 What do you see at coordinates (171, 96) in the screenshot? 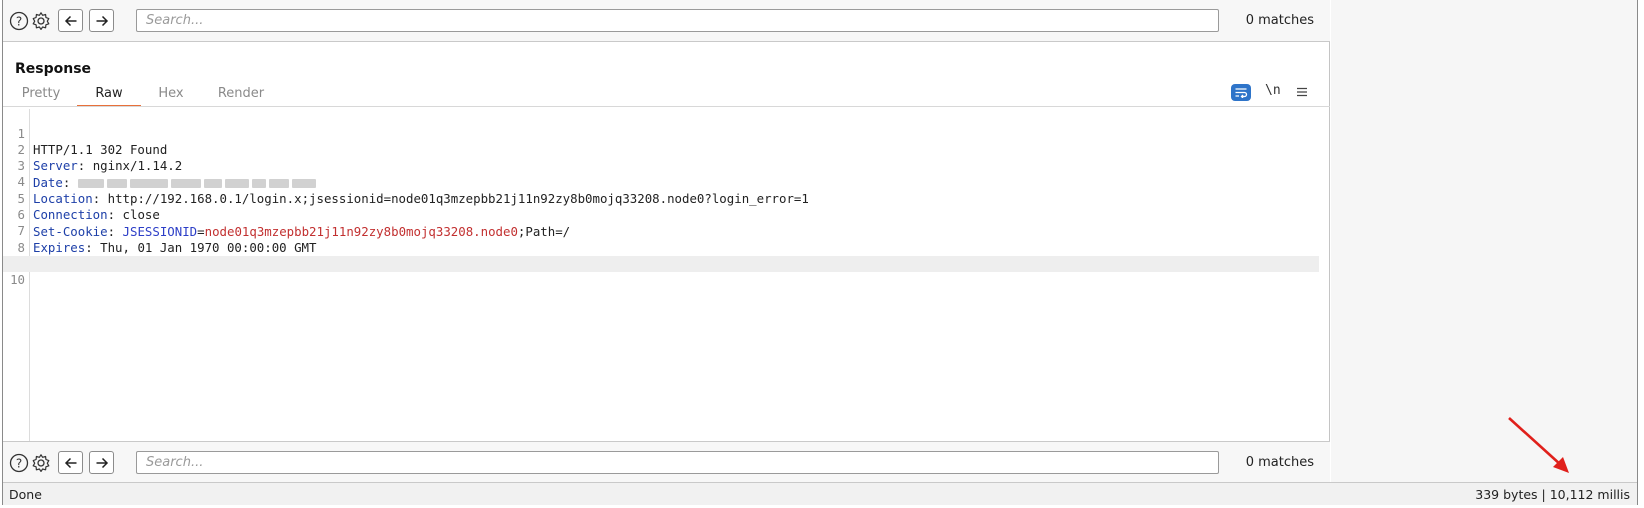
I see `tab-hex: Hex` at bounding box center [171, 96].